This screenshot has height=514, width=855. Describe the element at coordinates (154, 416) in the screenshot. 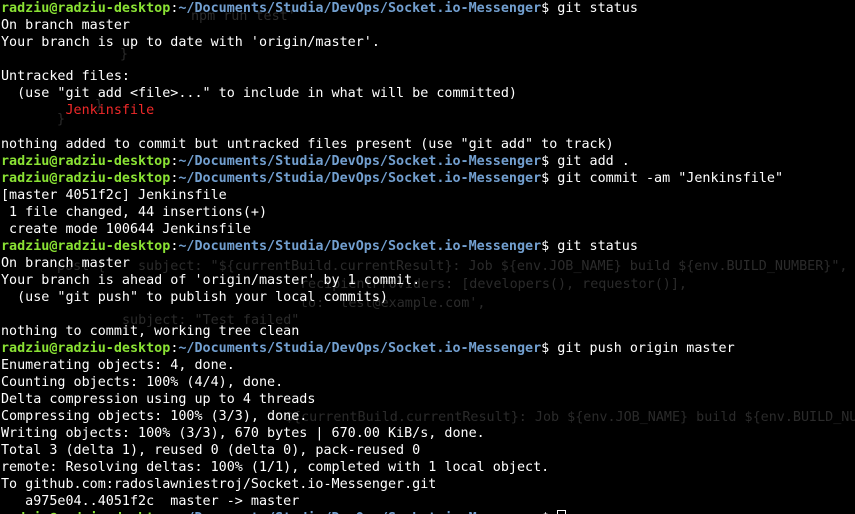

I see `output-text: Compressing objects: 100% (3/3), done.` at that location.